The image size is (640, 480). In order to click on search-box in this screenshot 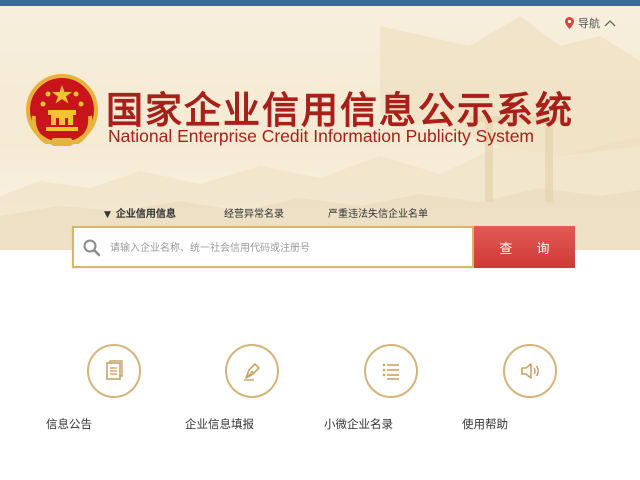, I will do `click(273, 247)`.